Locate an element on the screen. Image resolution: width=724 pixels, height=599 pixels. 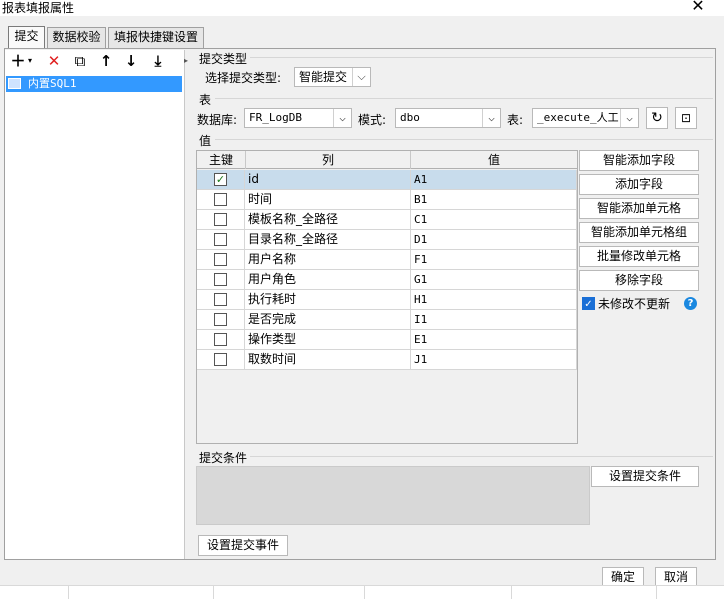
move-up-icon: ↑ is located at coordinates (106, 61).